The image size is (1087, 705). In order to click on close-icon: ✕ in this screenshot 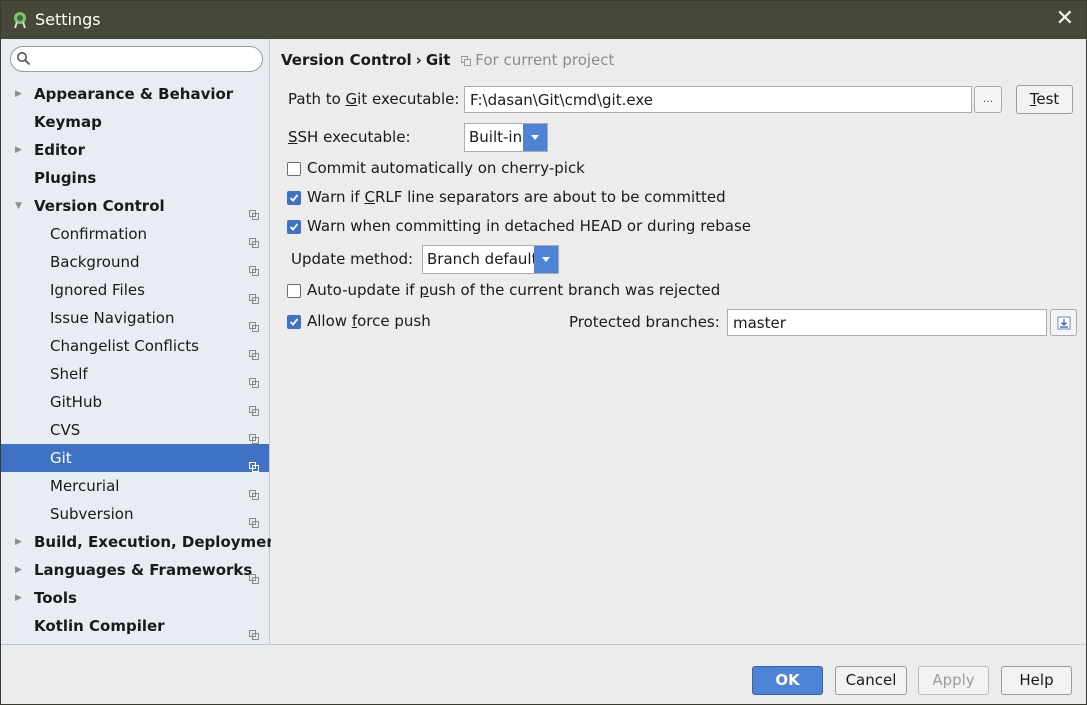, I will do `click(1065, 19)`.